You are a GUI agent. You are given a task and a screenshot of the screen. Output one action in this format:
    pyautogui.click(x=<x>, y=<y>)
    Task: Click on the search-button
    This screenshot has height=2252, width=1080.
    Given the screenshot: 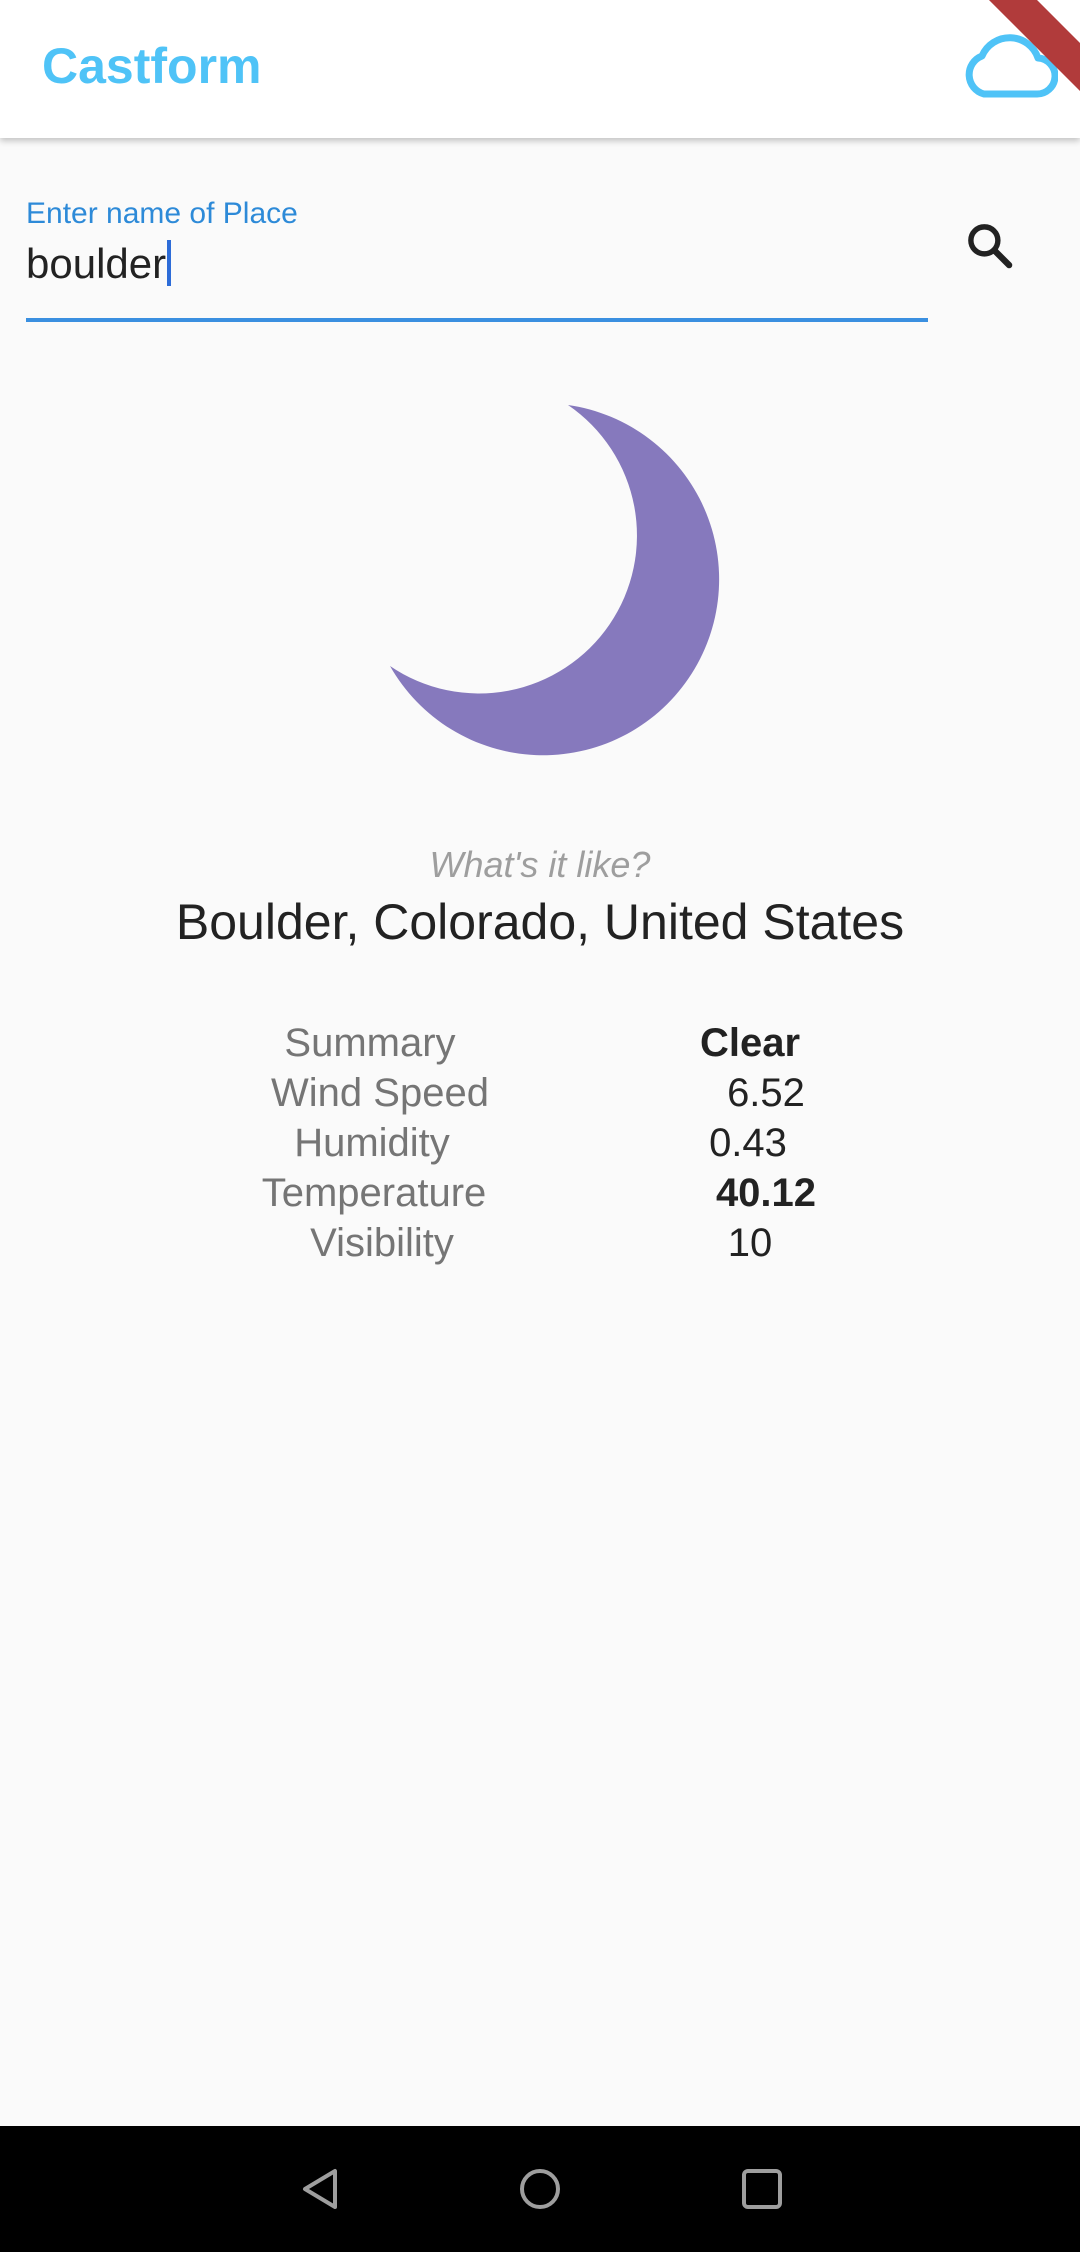 What is the action you would take?
    pyautogui.click(x=990, y=246)
    